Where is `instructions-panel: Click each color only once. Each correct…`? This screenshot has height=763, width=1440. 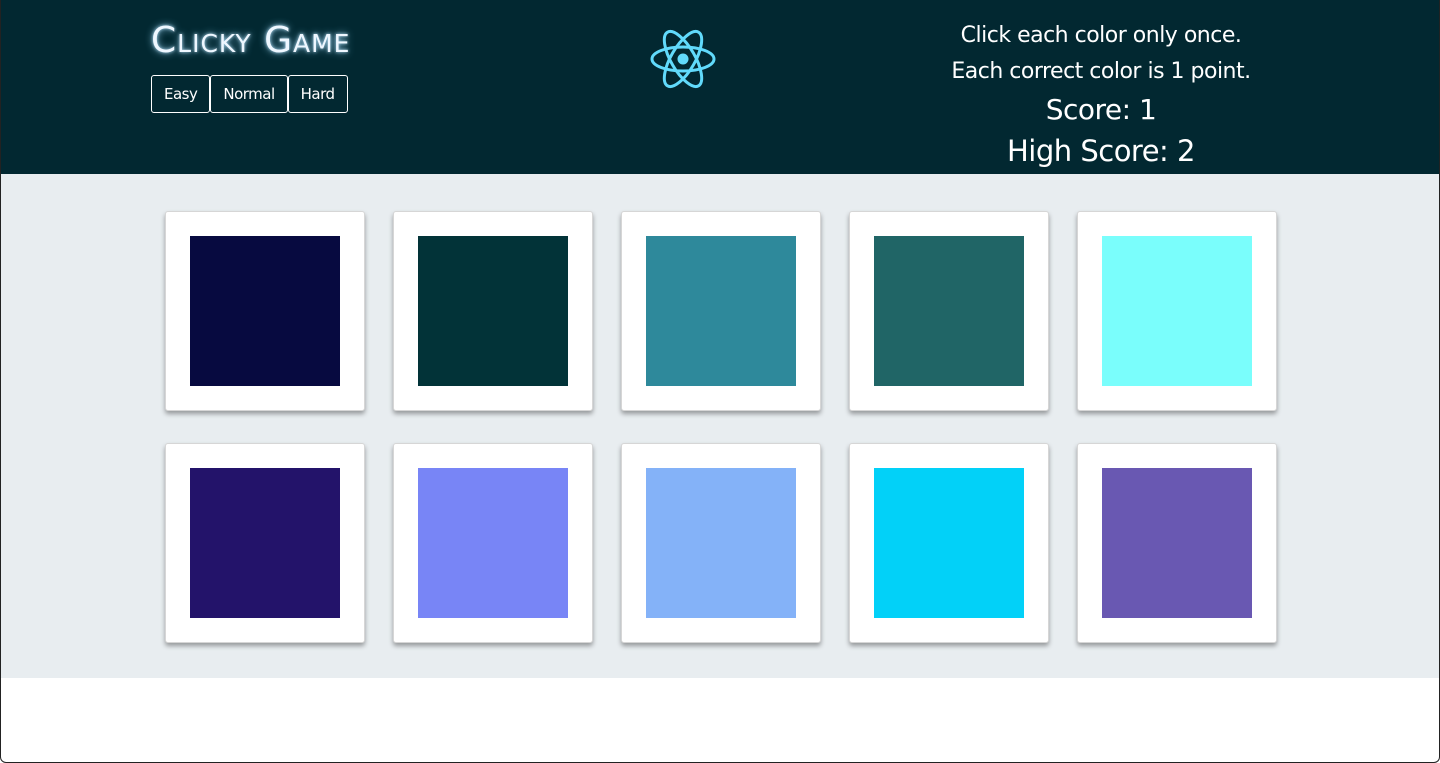 instructions-panel: Click each color only once. Each correct… is located at coordinates (1101, 95).